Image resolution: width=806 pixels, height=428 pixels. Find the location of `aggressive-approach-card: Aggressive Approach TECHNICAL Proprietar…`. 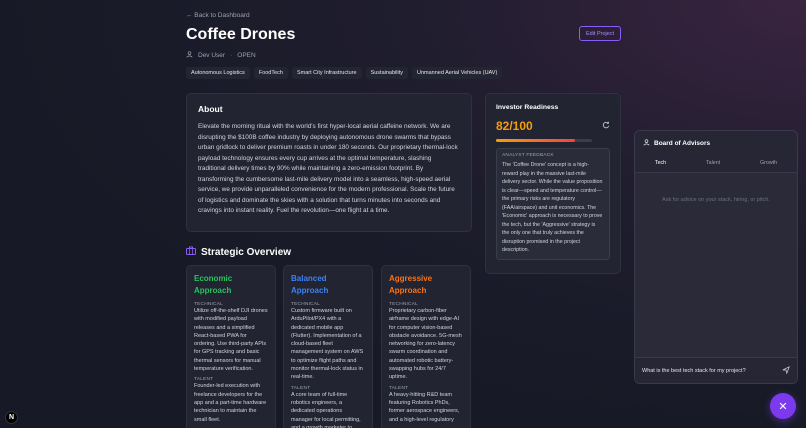

aggressive-approach-card: Aggressive Approach TECHNICAL Proprietar… is located at coordinates (426, 346).